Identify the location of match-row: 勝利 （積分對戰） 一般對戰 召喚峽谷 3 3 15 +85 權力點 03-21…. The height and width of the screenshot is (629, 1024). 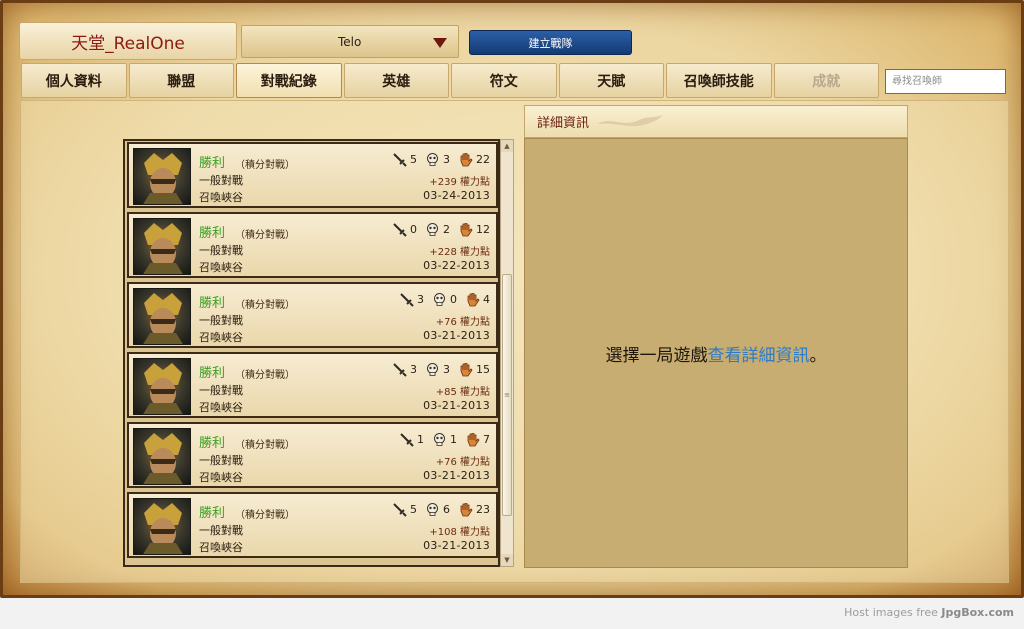
(312, 385).